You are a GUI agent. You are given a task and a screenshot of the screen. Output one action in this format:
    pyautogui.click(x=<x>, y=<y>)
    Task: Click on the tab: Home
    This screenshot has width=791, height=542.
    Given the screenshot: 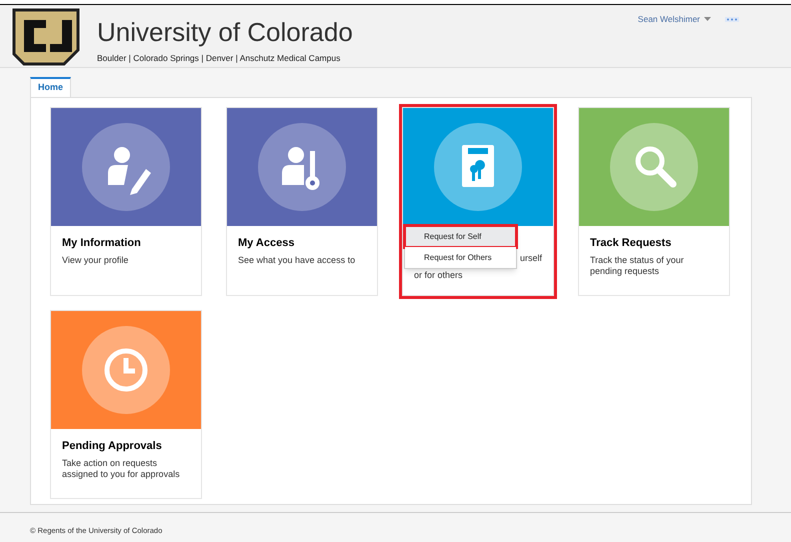 What is the action you would take?
    pyautogui.click(x=51, y=87)
    